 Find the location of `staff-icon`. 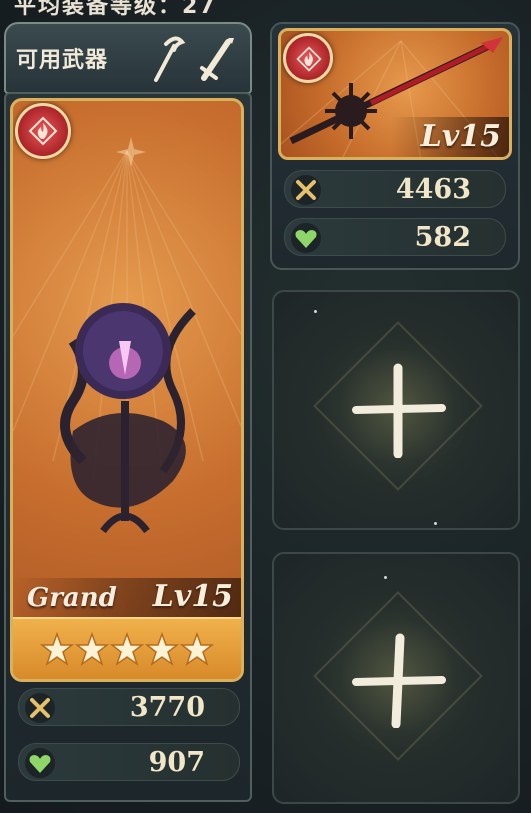

staff-icon is located at coordinates (168, 60).